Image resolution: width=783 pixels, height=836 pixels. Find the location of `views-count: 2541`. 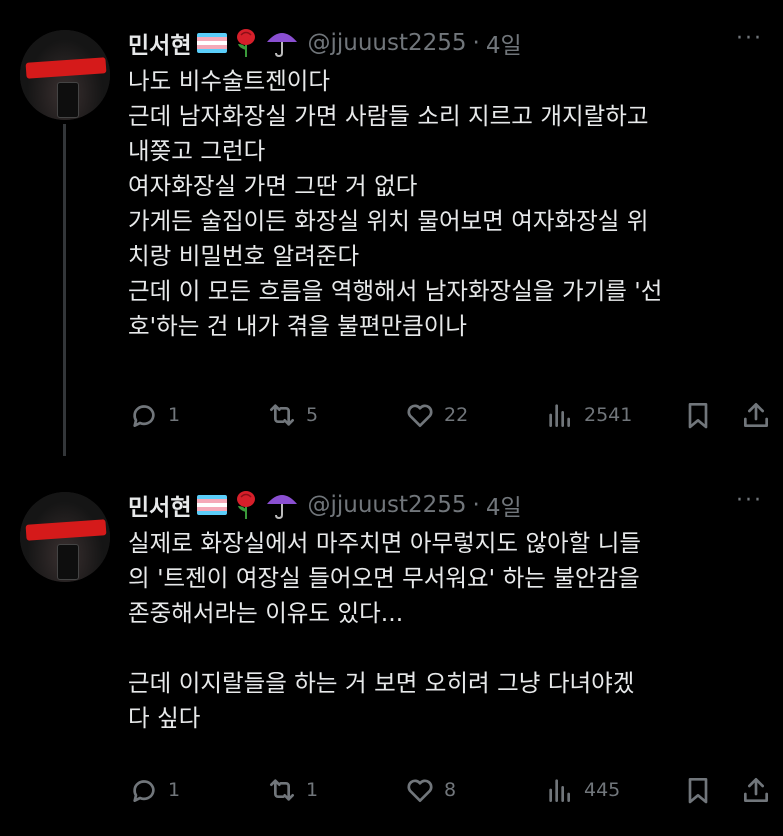

views-count: 2541 is located at coordinates (608, 415).